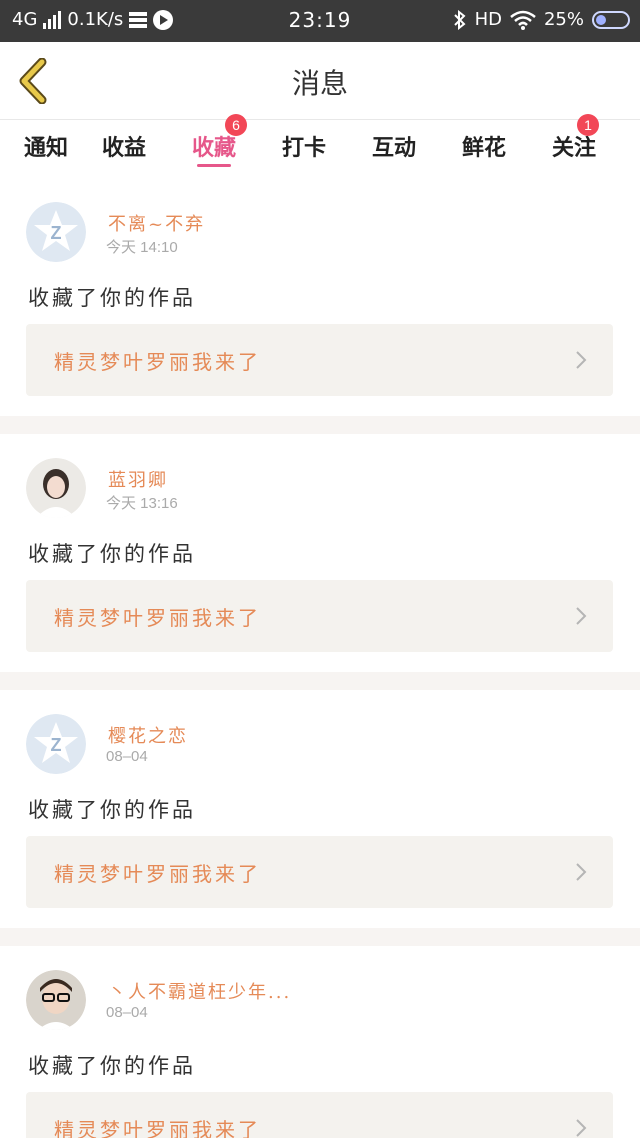 Image resolution: width=640 pixels, height=1138 pixels. I want to click on unread-badge: 1, so click(588, 125).